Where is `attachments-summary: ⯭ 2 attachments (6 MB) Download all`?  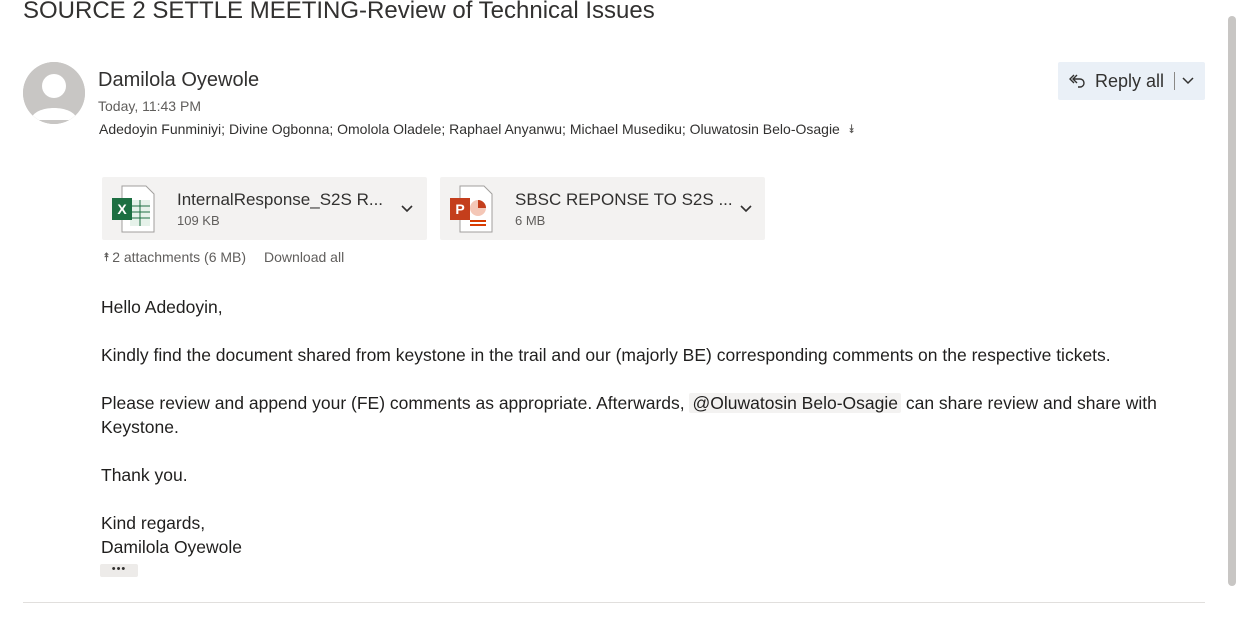
attachments-summary: ⯭ 2 attachments (6 MB) Download all is located at coordinates (223, 257).